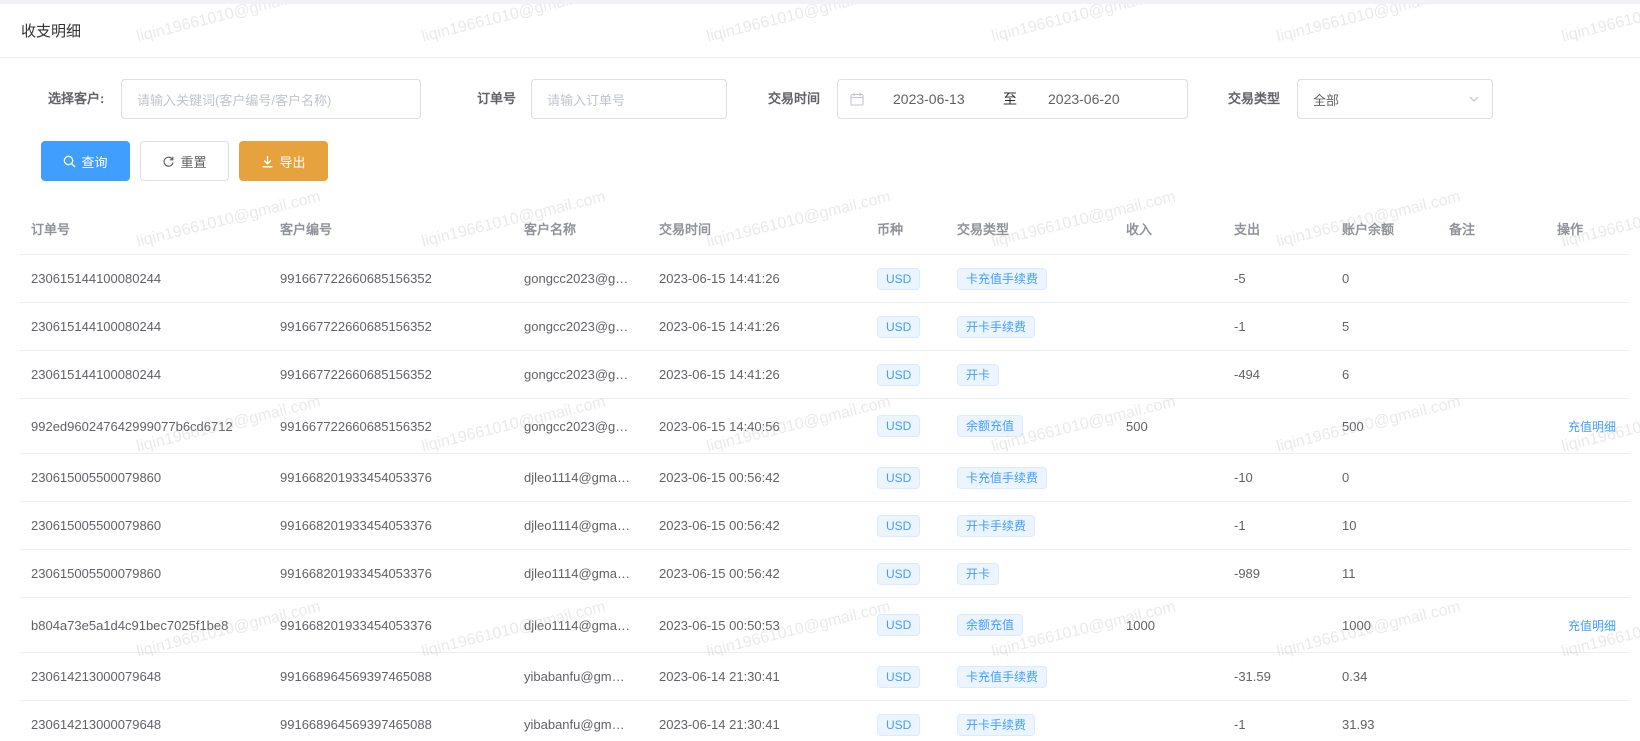 Image resolution: width=1640 pixels, height=741 pixels. Describe the element at coordinates (356, 724) in the screenshot. I see `customer-no-text: 991668964569397465088` at that location.